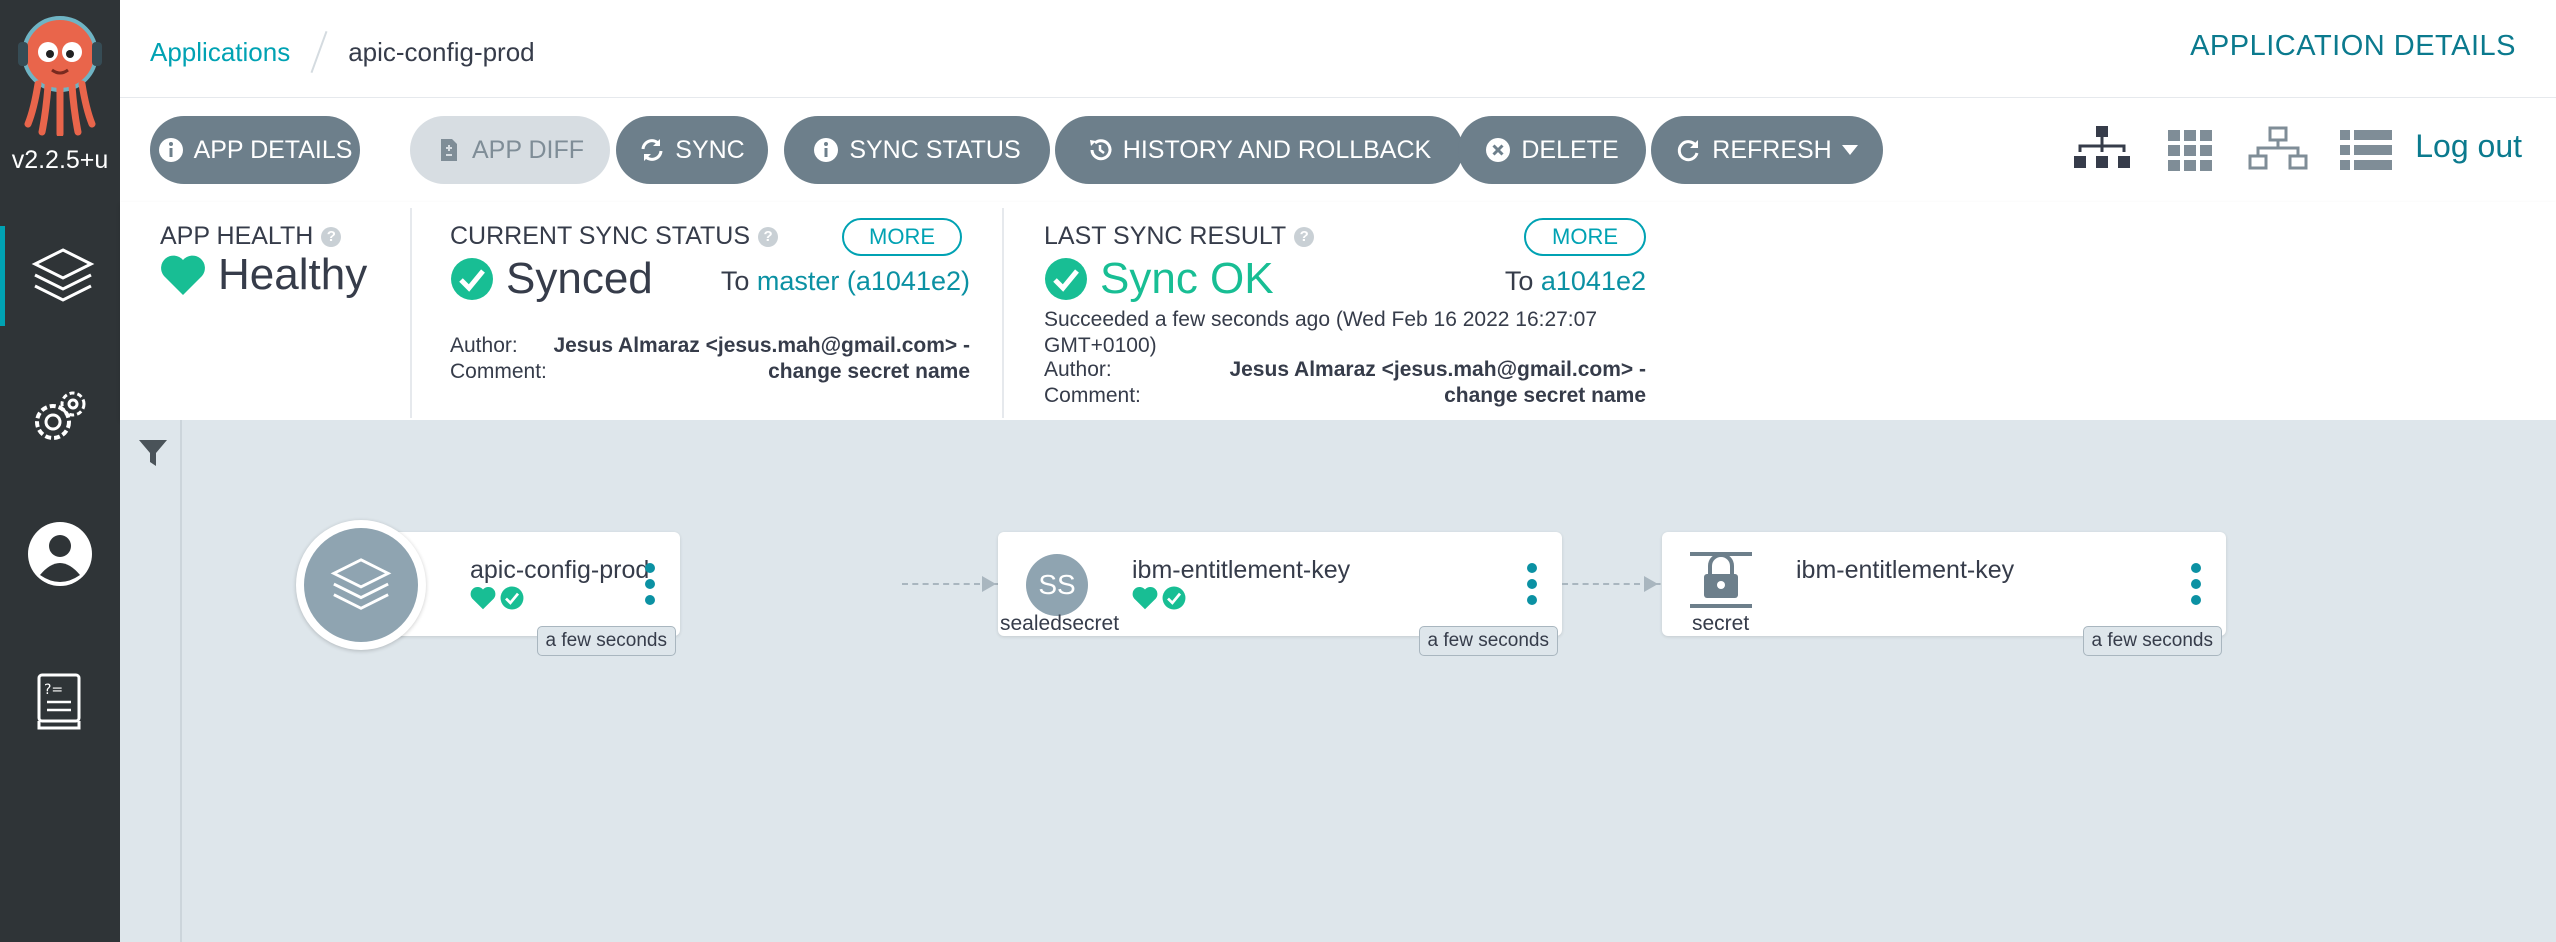 This screenshot has width=2556, height=942. Describe the element at coordinates (2190, 150) in the screenshot. I see `pods-view-icon` at that location.